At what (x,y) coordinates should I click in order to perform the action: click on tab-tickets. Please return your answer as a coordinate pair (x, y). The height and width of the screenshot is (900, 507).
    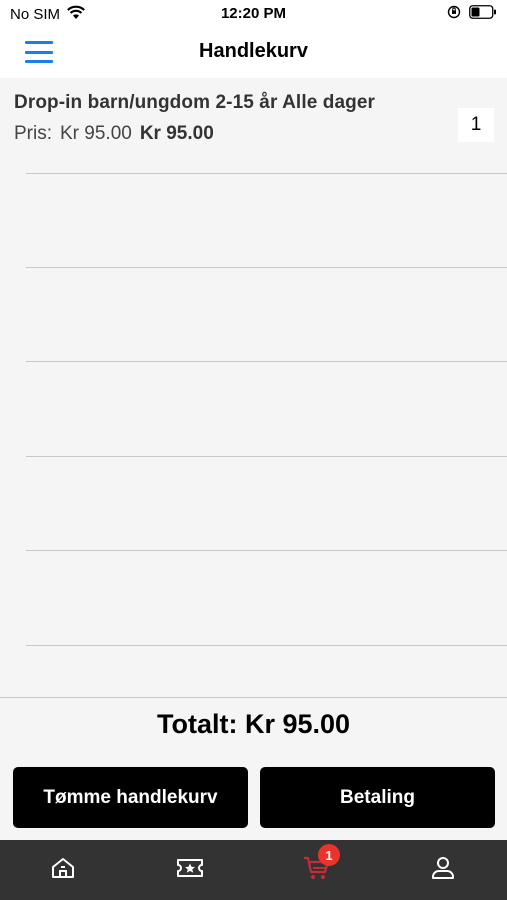
    Looking at the image, I should click on (190, 870).